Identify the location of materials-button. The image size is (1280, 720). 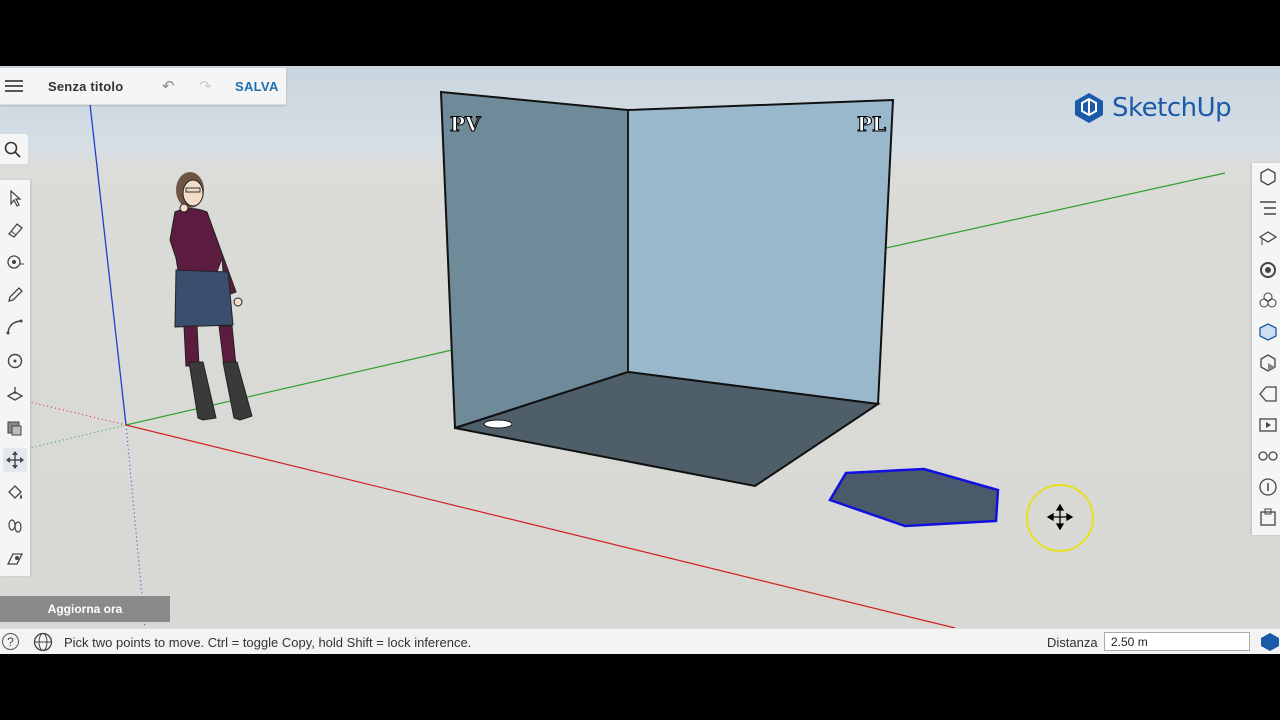
(1268, 270).